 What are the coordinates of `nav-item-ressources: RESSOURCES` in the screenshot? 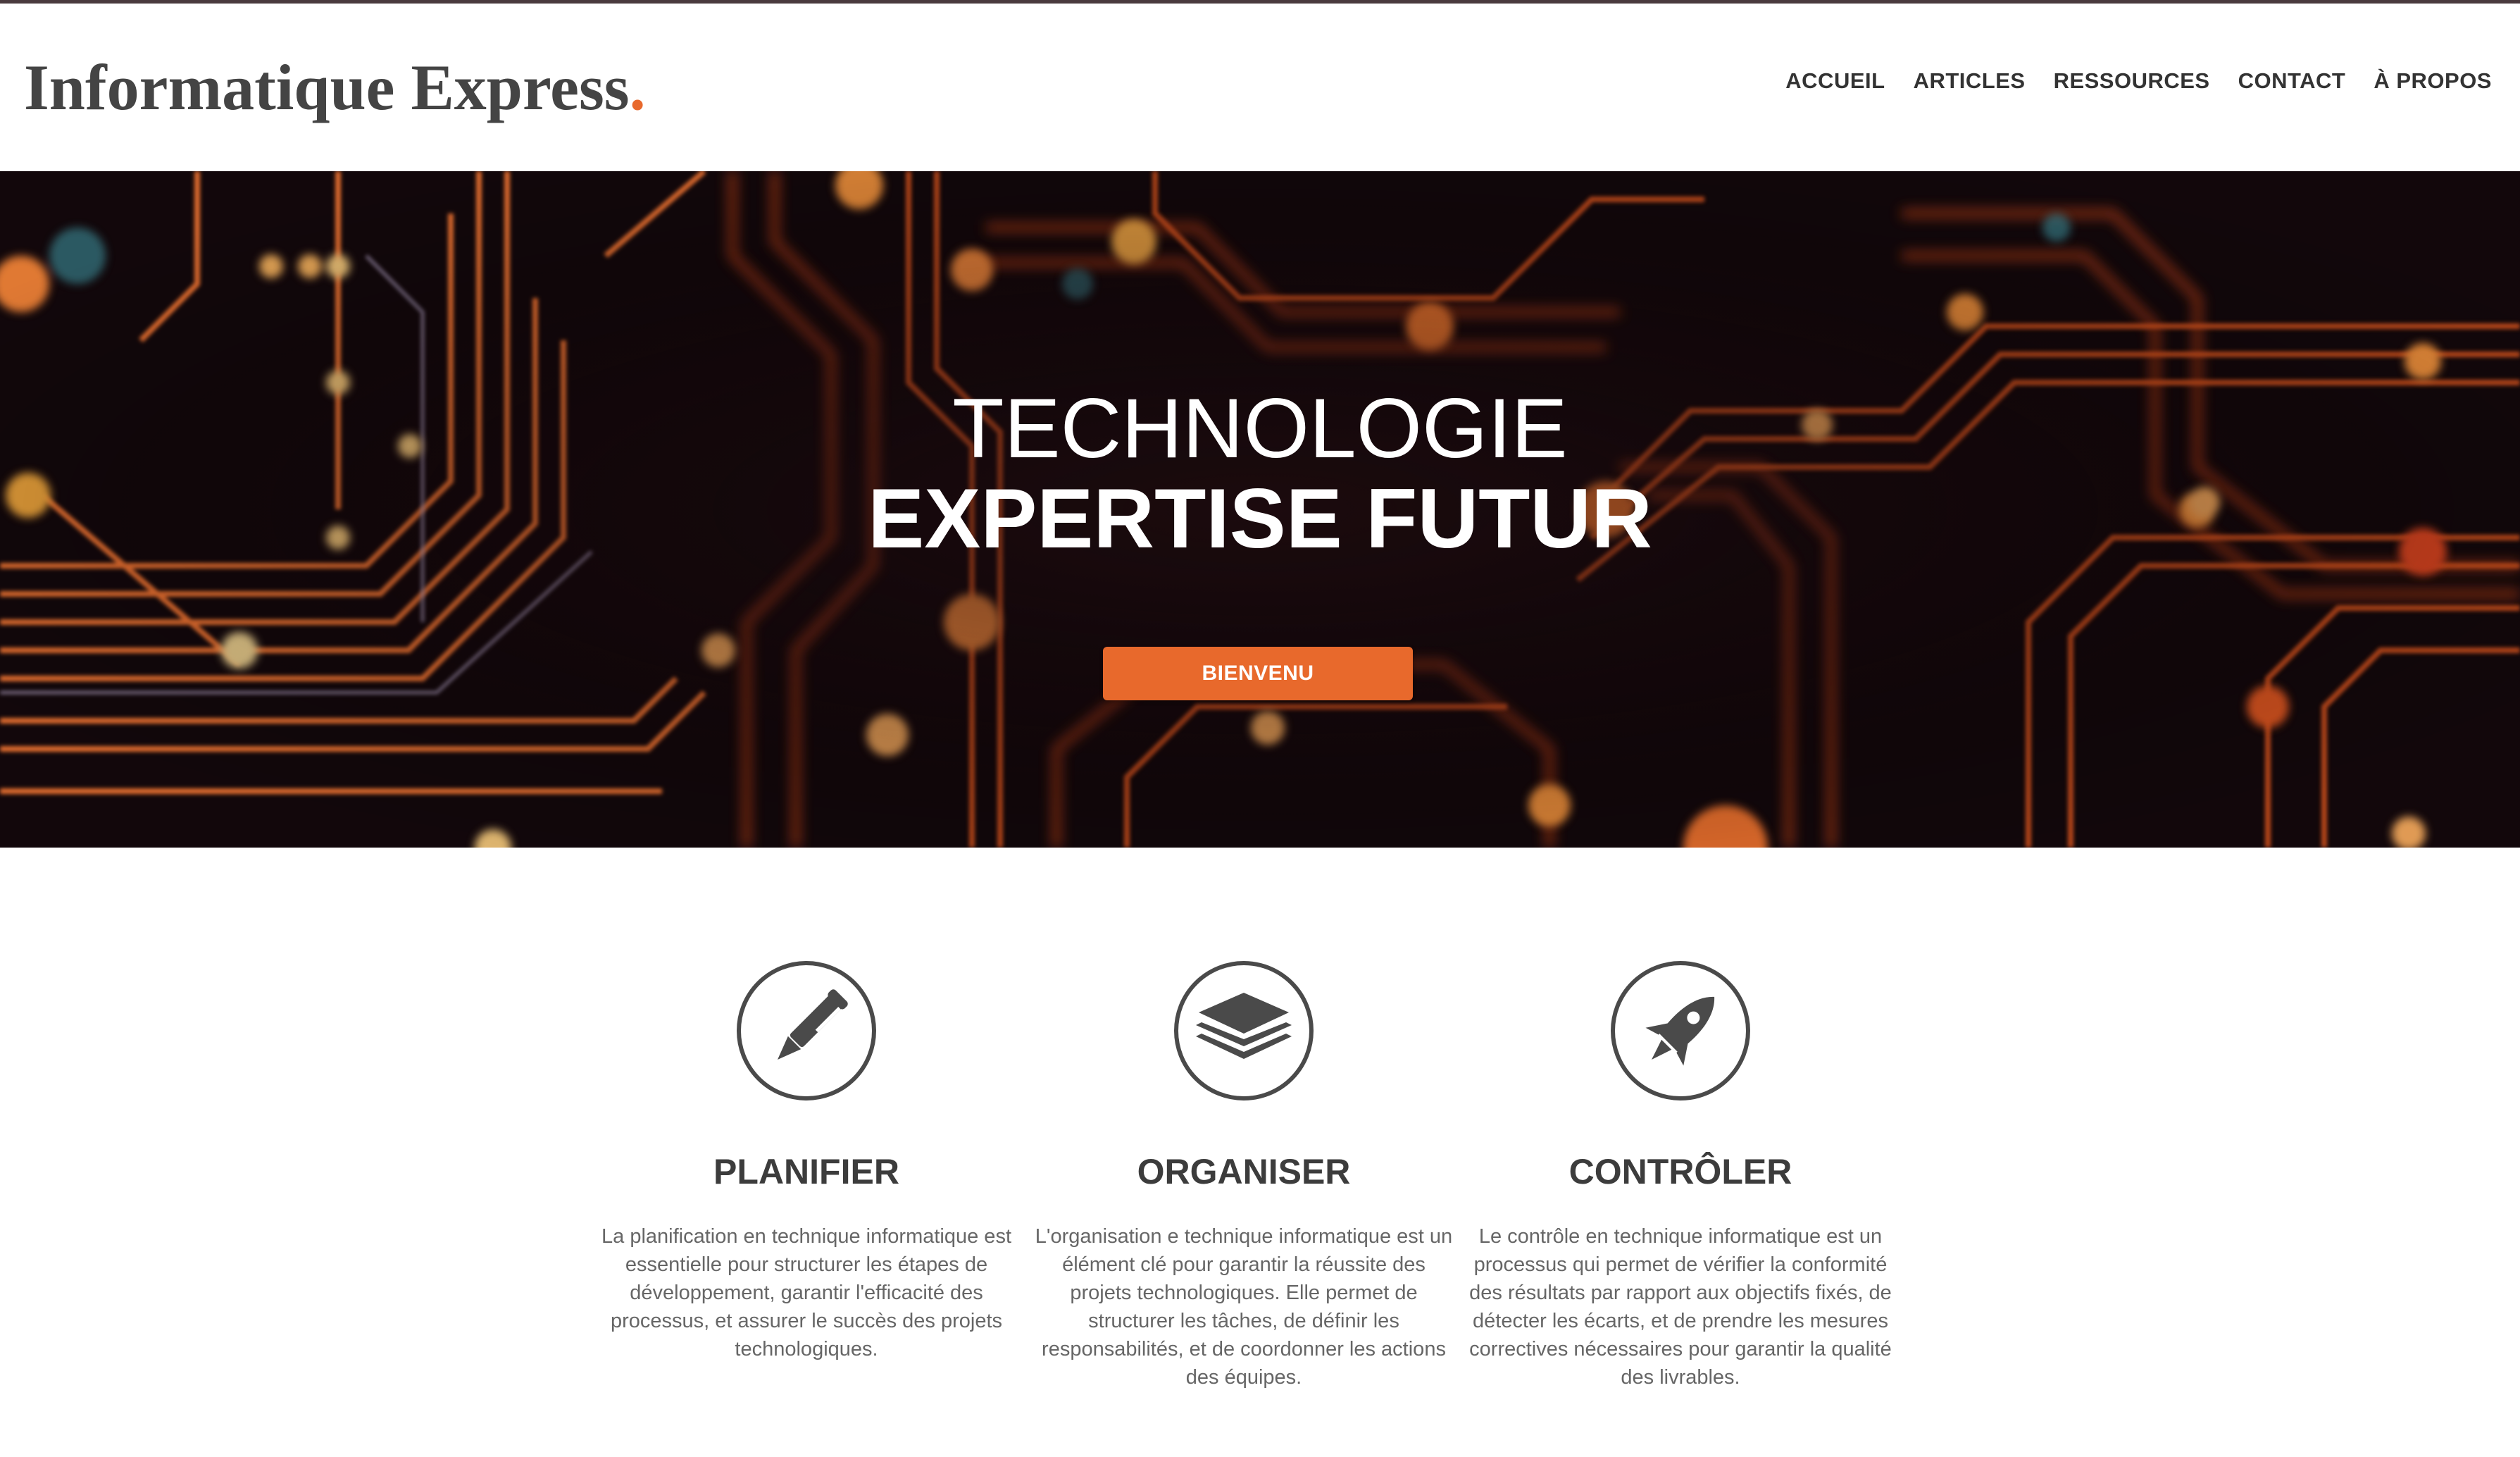 It's located at (2132, 81).